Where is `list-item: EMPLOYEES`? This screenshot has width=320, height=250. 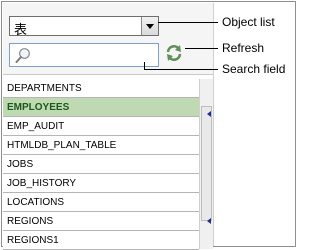
list-item: EMPLOYEES is located at coordinates (101, 107).